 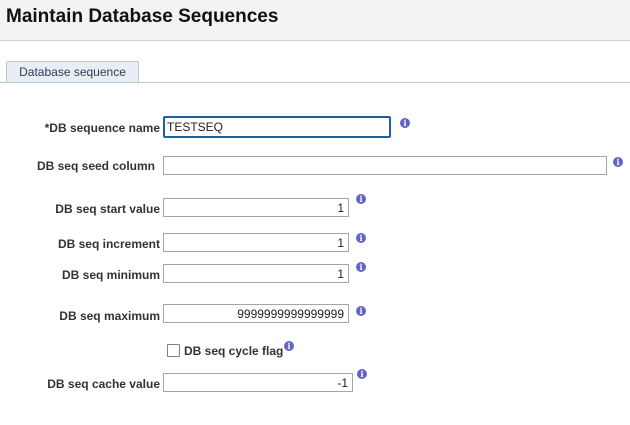 What do you see at coordinates (277, 127) in the screenshot?
I see `sequence-name-input` at bounding box center [277, 127].